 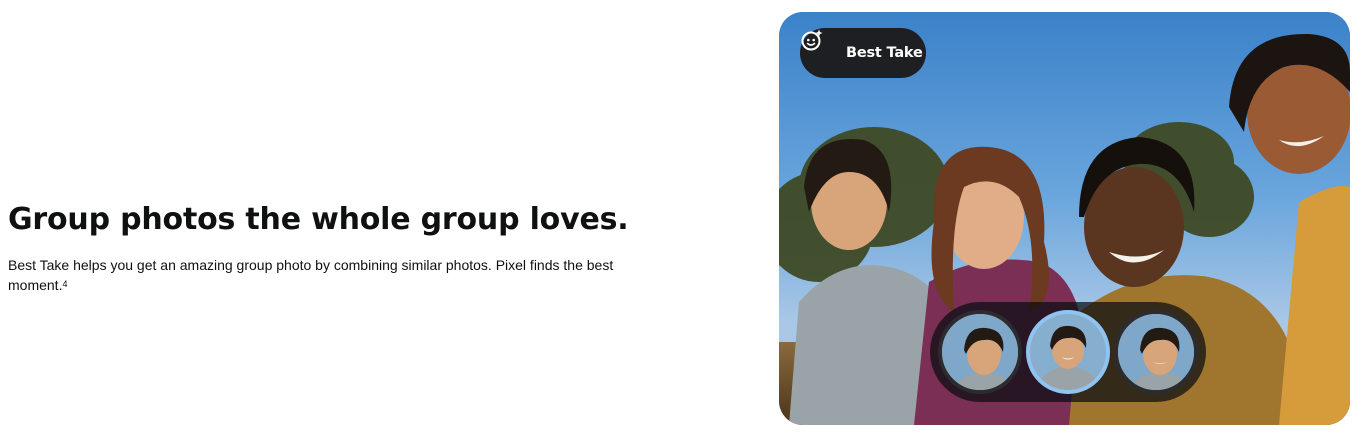 What do you see at coordinates (818, 47) in the screenshot?
I see `sparkle-face-icon` at bounding box center [818, 47].